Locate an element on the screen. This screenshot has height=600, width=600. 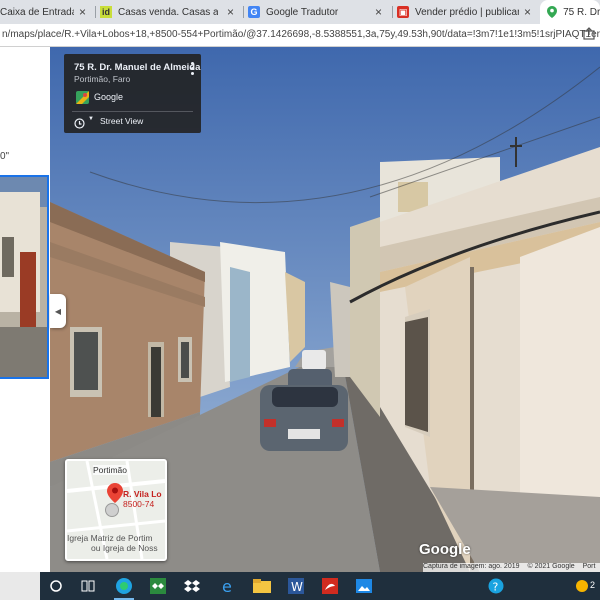
tab-maps: 75 R. Dr. M is located at coordinates (570, 12).